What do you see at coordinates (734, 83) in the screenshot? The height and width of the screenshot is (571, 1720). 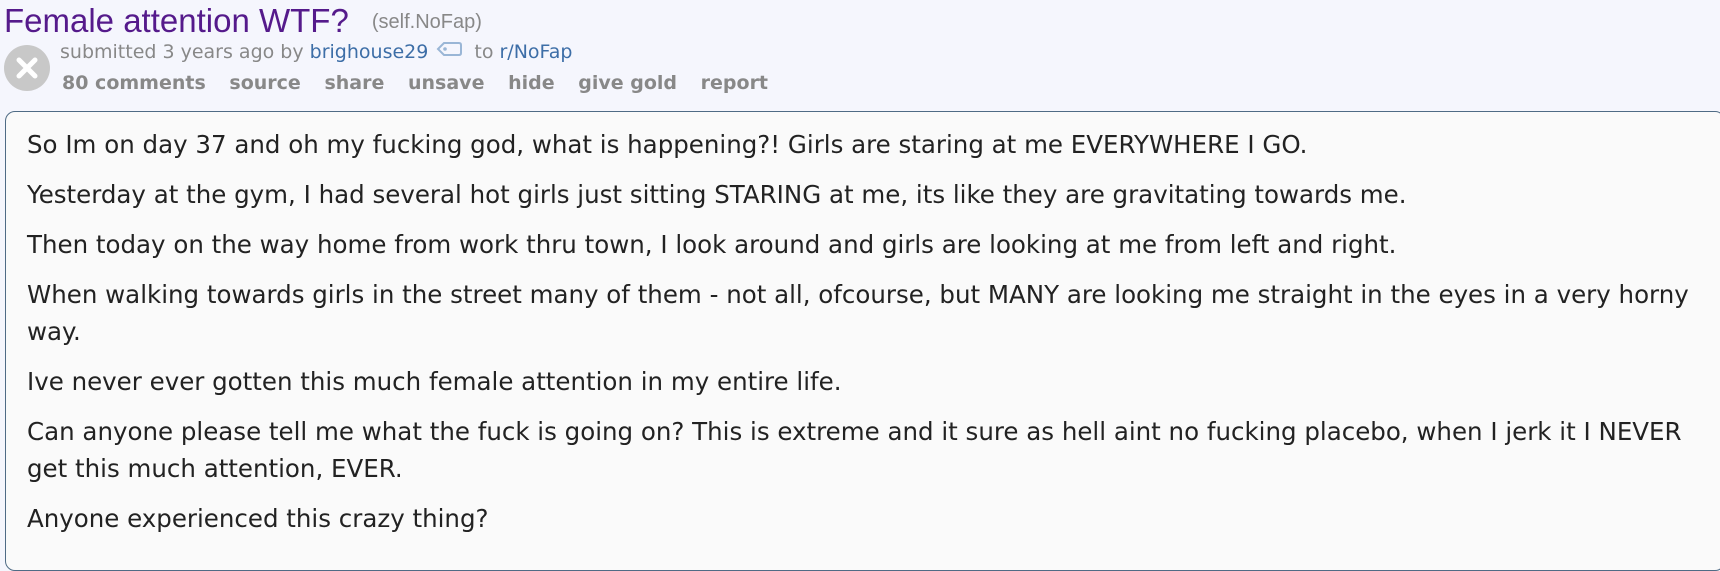 I see `report-button: report` at bounding box center [734, 83].